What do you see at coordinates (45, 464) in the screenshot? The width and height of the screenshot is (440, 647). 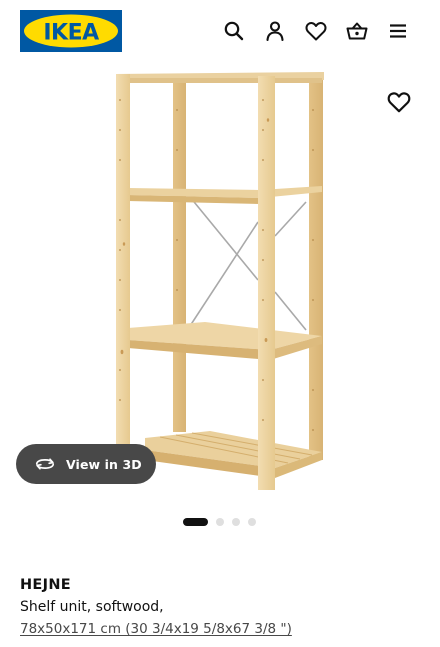 I see `rotate-3d-icon` at bounding box center [45, 464].